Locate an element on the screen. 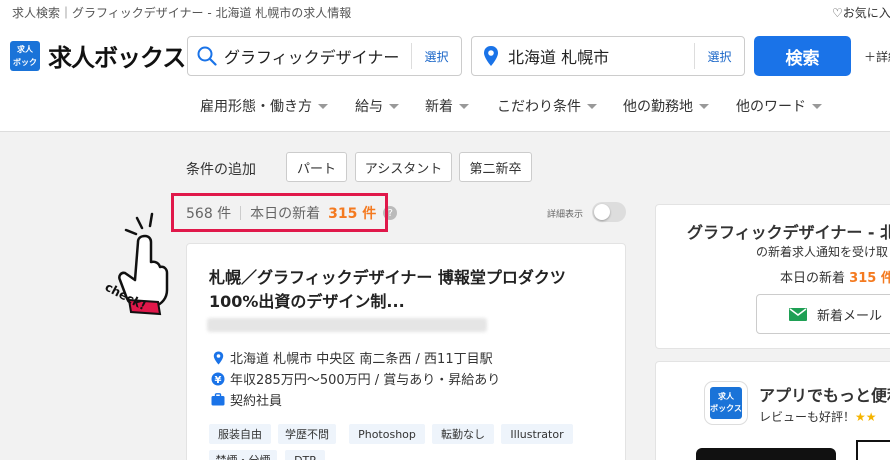  nav-employment-type: 雇用形態・働き方 is located at coordinates (264, 106).